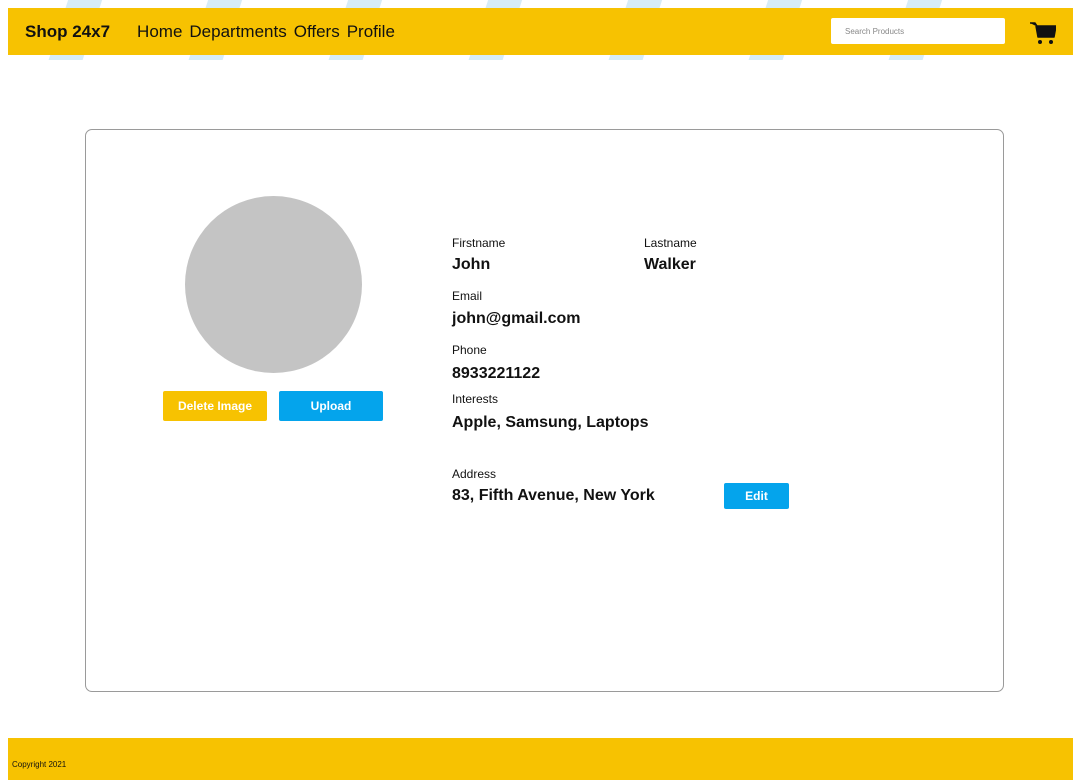 This screenshot has height=780, width=1073. What do you see at coordinates (756, 496) in the screenshot?
I see `edit-button: Edit` at bounding box center [756, 496].